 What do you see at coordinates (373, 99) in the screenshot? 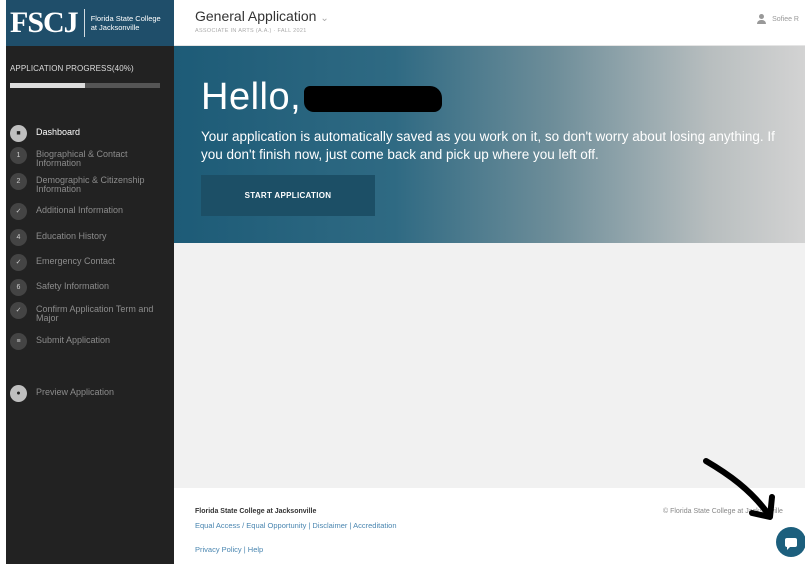
I see `redacted-name` at bounding box center [373, 99].